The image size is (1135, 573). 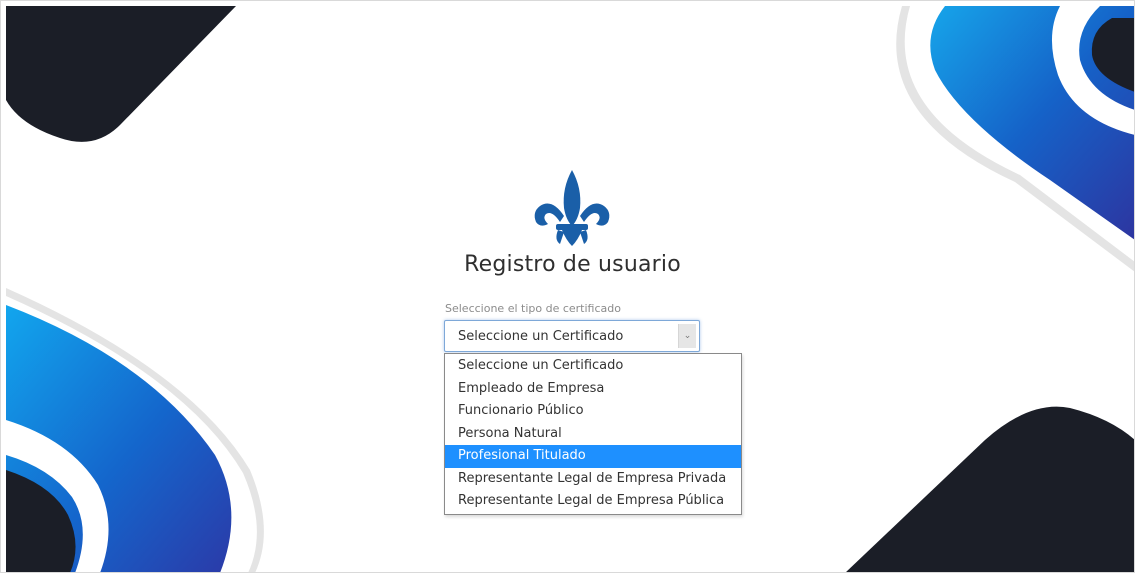 I want to click on dropdown-option-profesional-titulado: Profesional Titulado, so click(x=593, y=456).